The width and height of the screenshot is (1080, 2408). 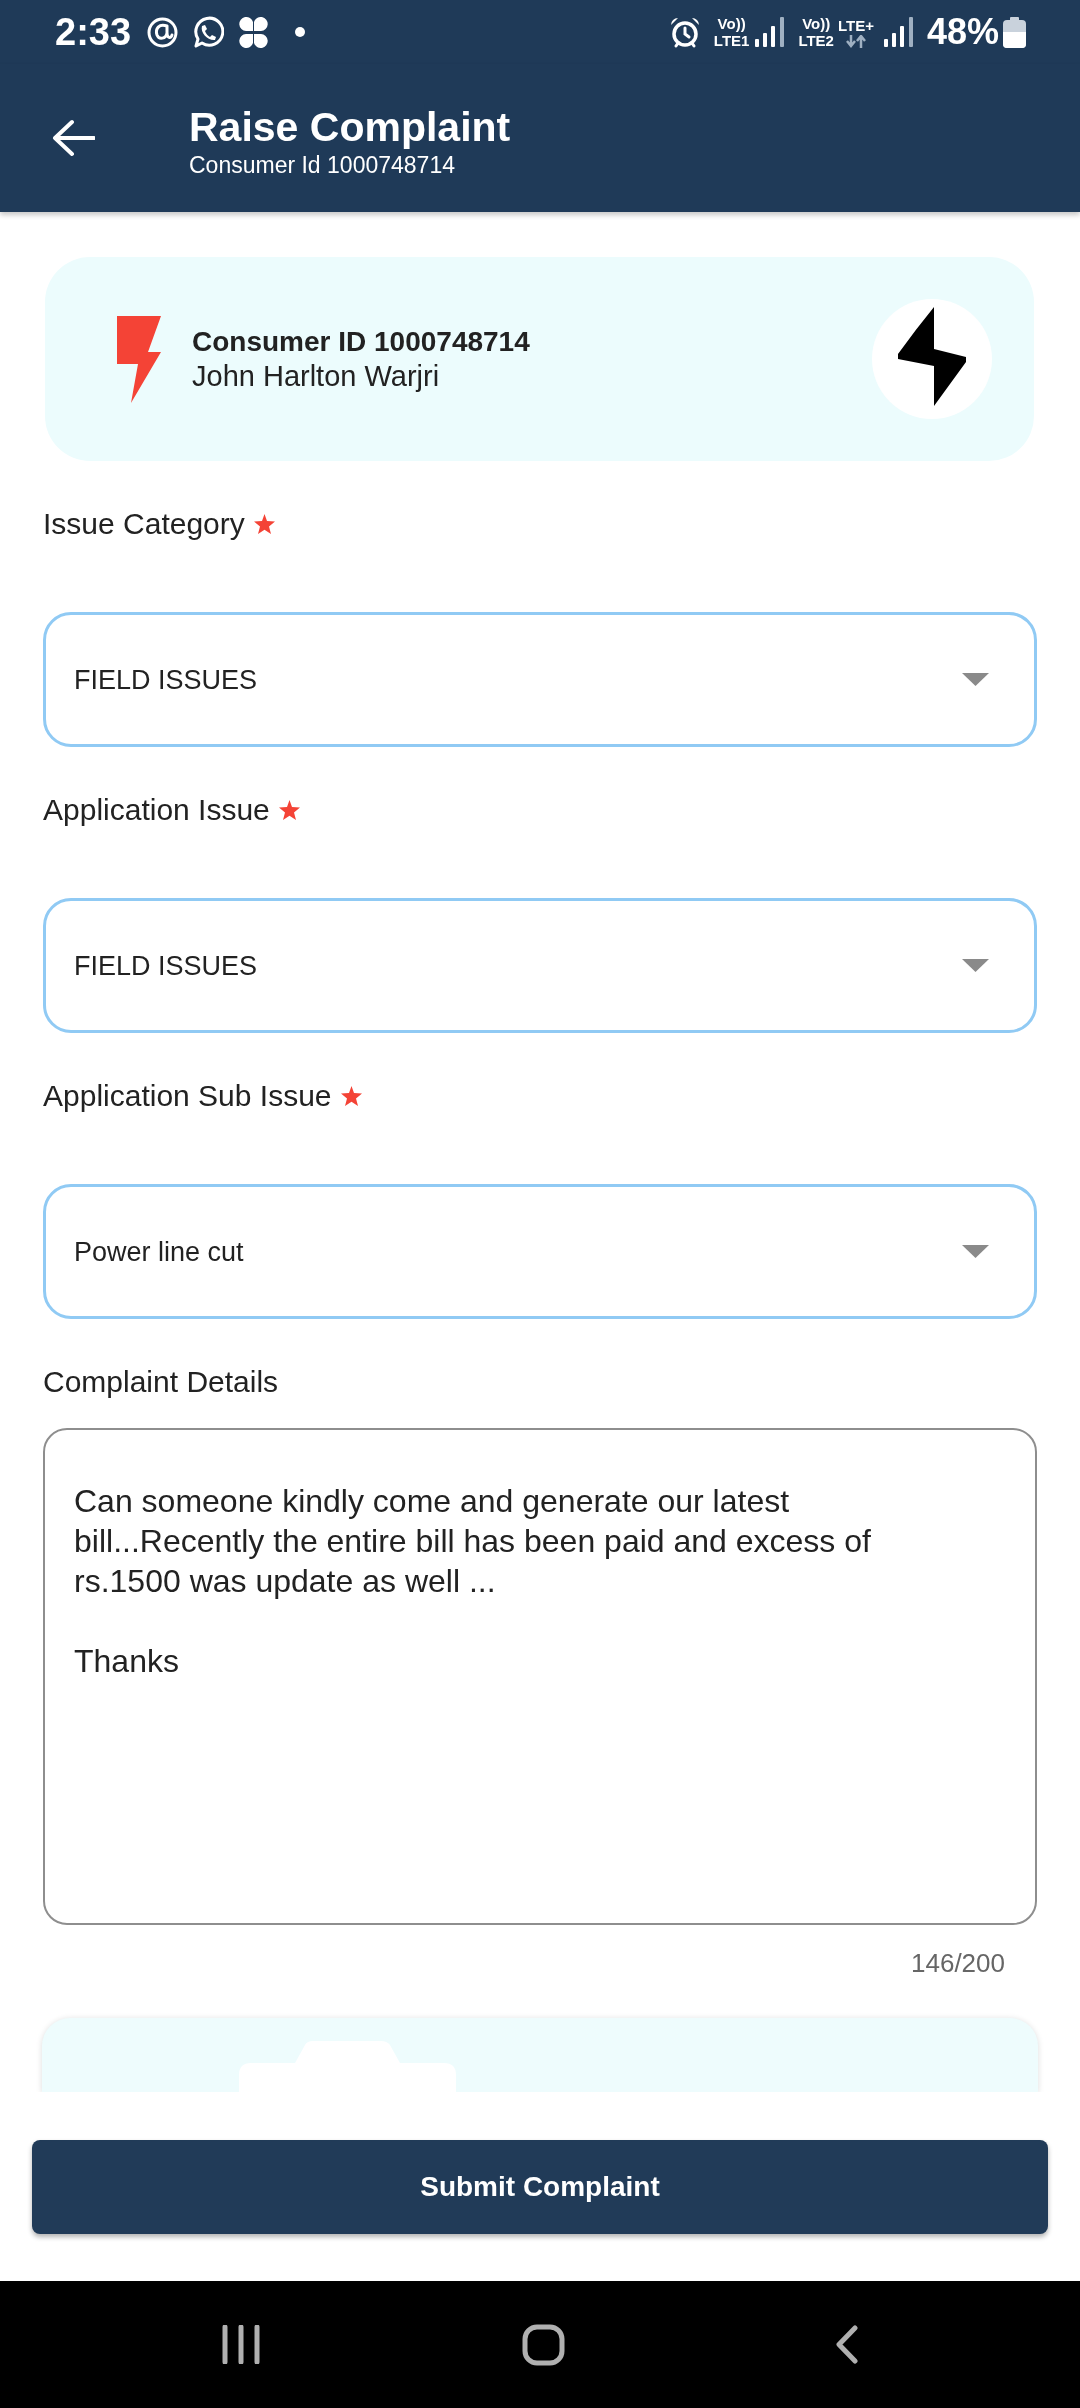 I want to click on field-label: Complaint Details, so click(x=161, y=1382).